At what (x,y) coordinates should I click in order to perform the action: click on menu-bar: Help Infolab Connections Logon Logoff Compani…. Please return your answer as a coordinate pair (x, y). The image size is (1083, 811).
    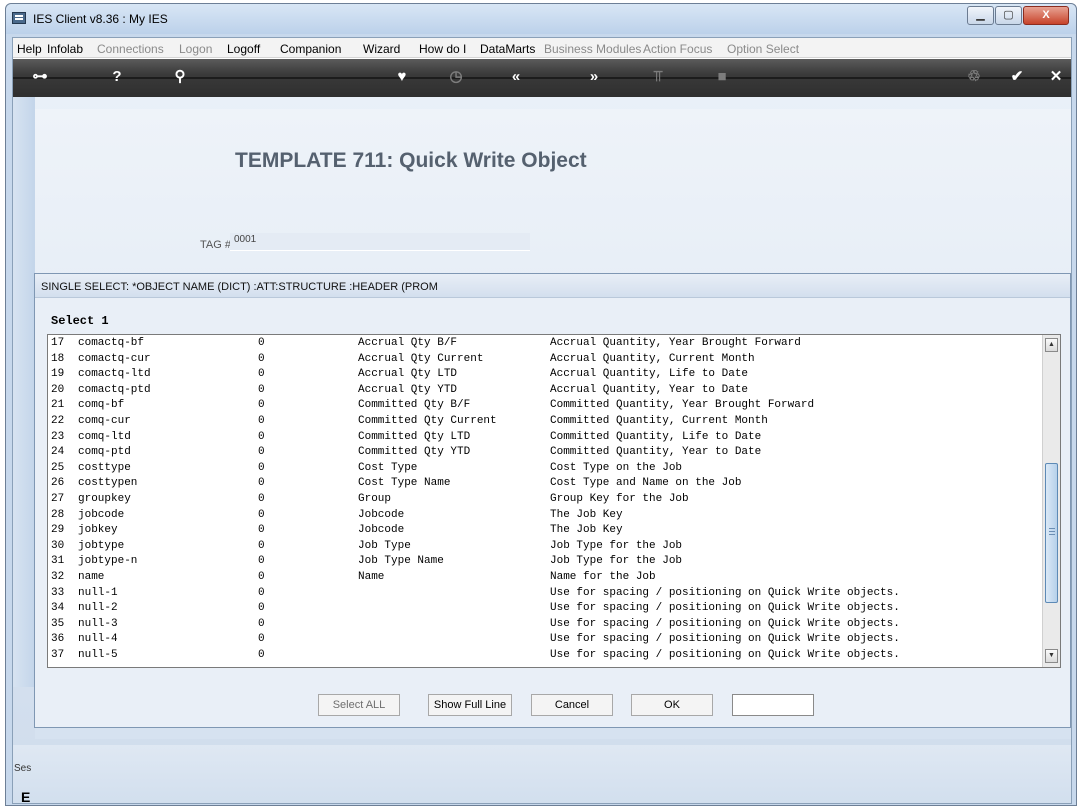
    Looking at the image, I should click on (542, 48).